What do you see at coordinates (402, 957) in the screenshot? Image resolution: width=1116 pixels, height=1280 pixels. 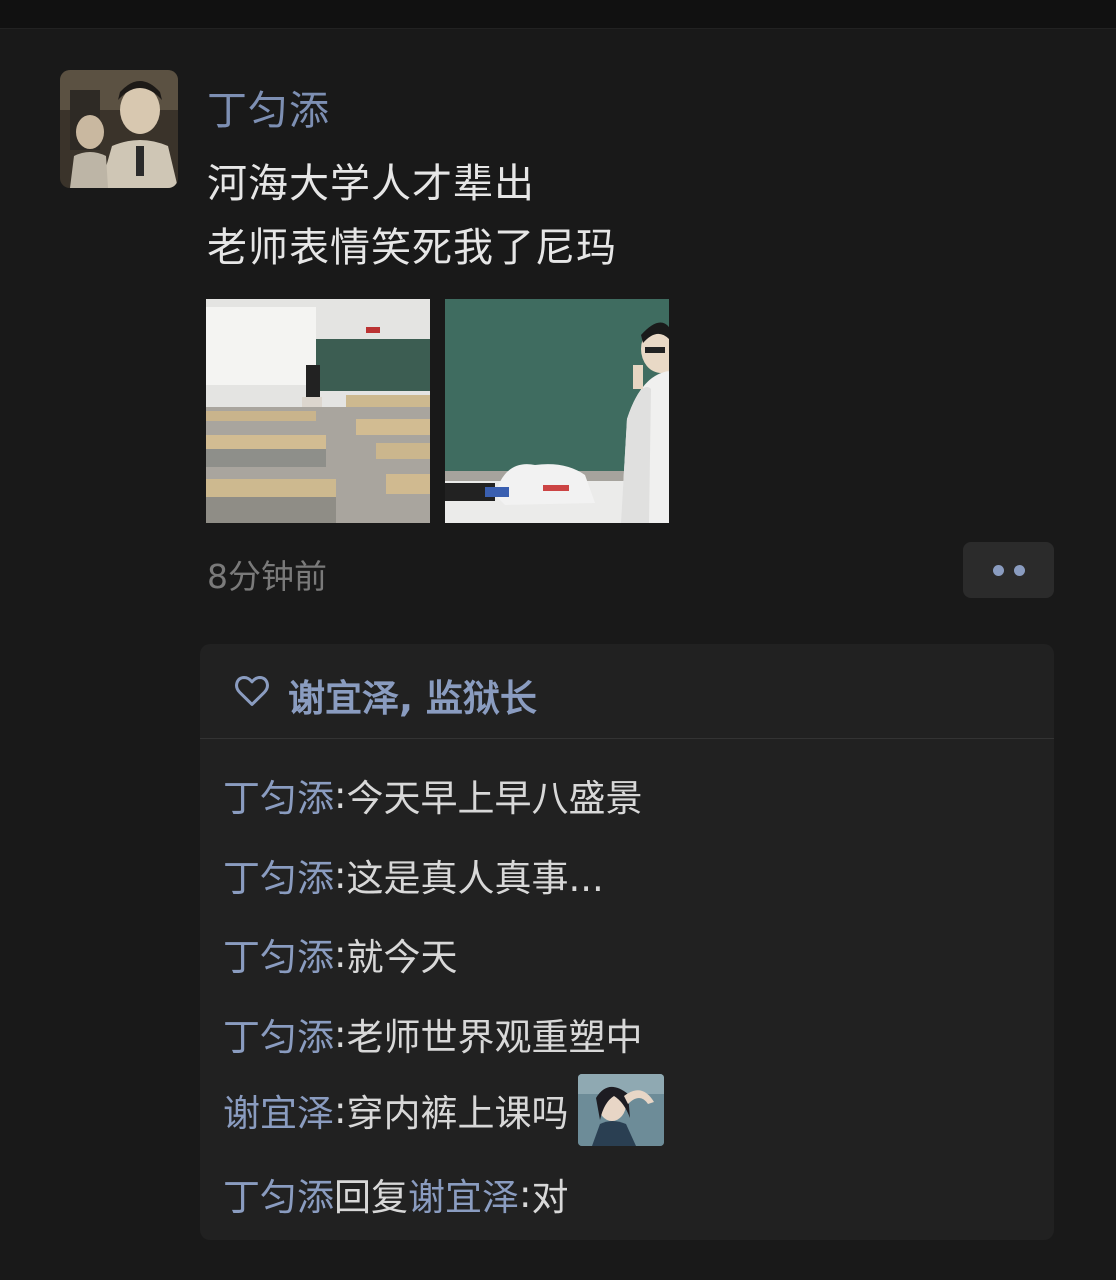 I see `comment-text: 就今天` at bounding box center [402, 957].